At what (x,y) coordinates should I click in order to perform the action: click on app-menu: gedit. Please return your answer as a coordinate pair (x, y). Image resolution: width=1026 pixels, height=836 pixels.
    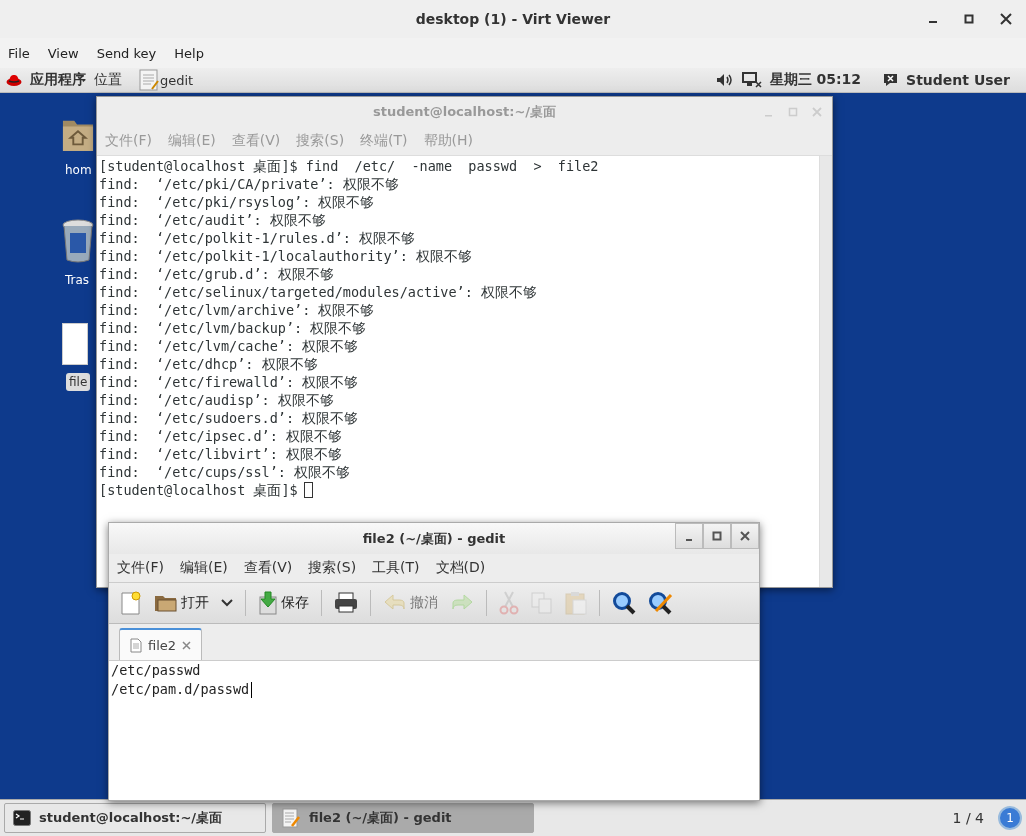
    Looking at the image, I should click on (166, 80).